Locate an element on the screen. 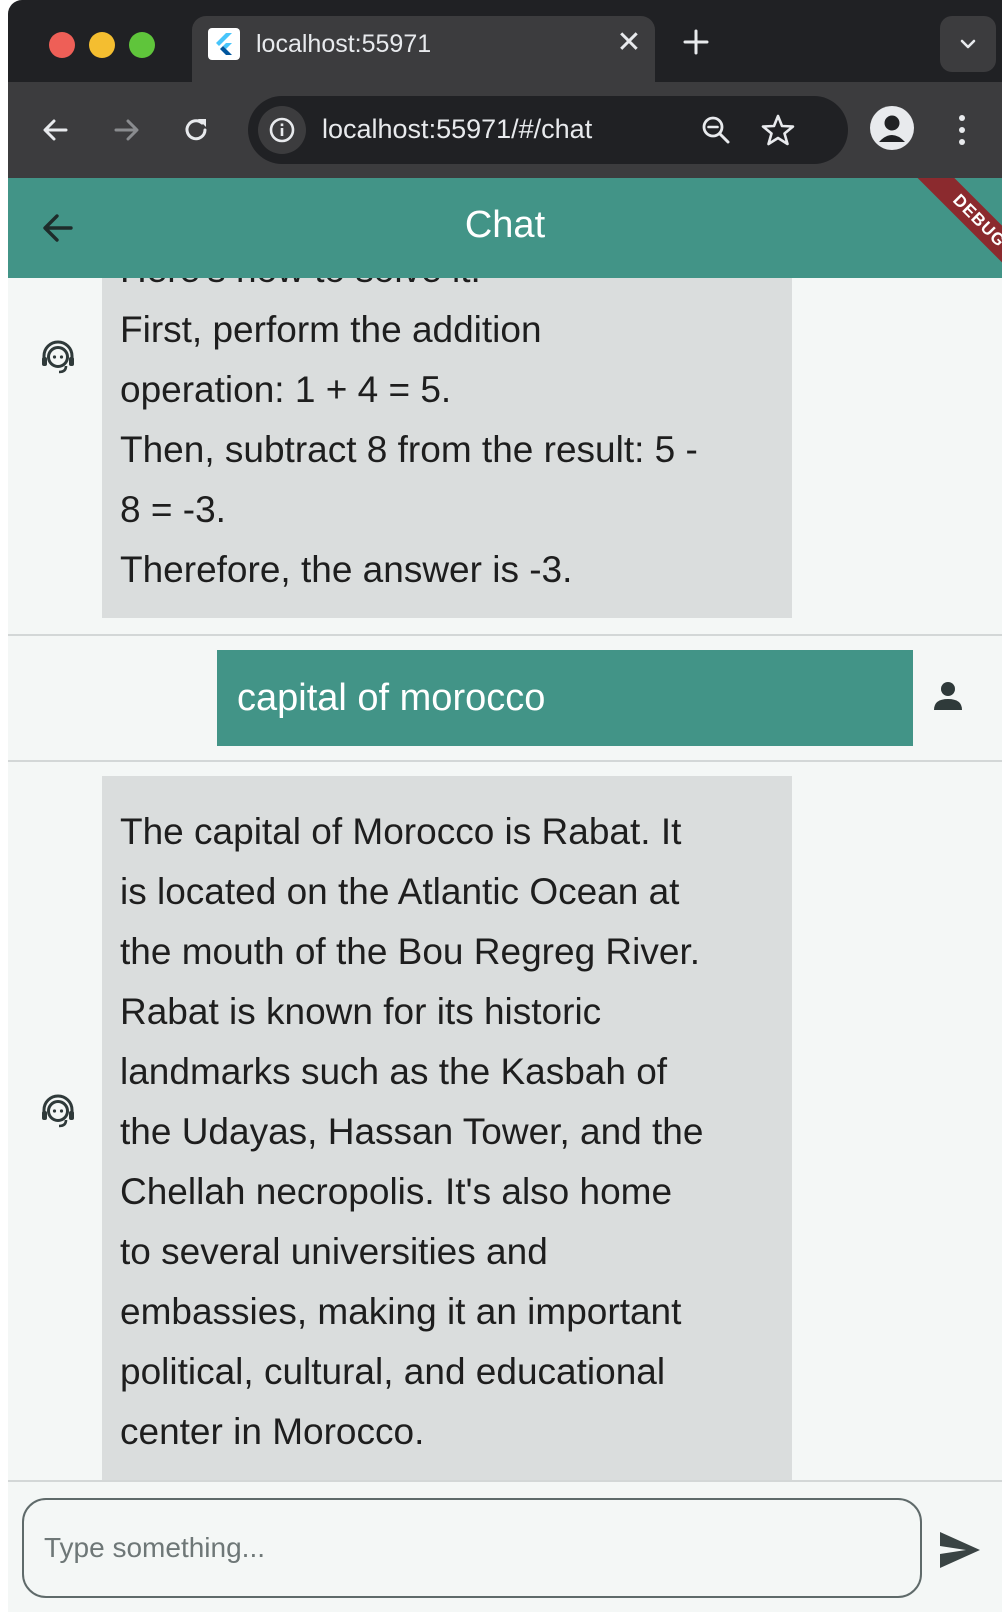 Image resolution: width=1002 pixels, height=1612 pixels. message-input is located at coordinates (472, 1548).